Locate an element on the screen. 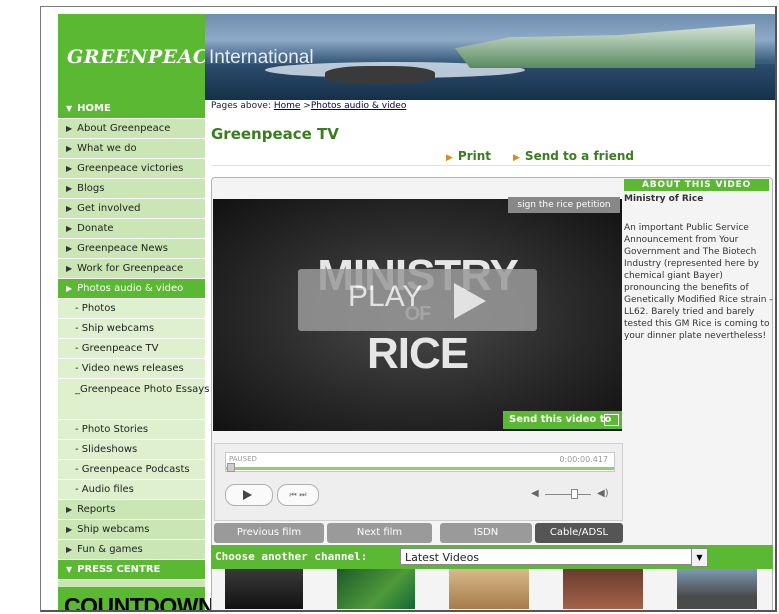 The image size is (779, 614). sidebar-item-label: Greenpeace News is located at coordinates (122, 248).